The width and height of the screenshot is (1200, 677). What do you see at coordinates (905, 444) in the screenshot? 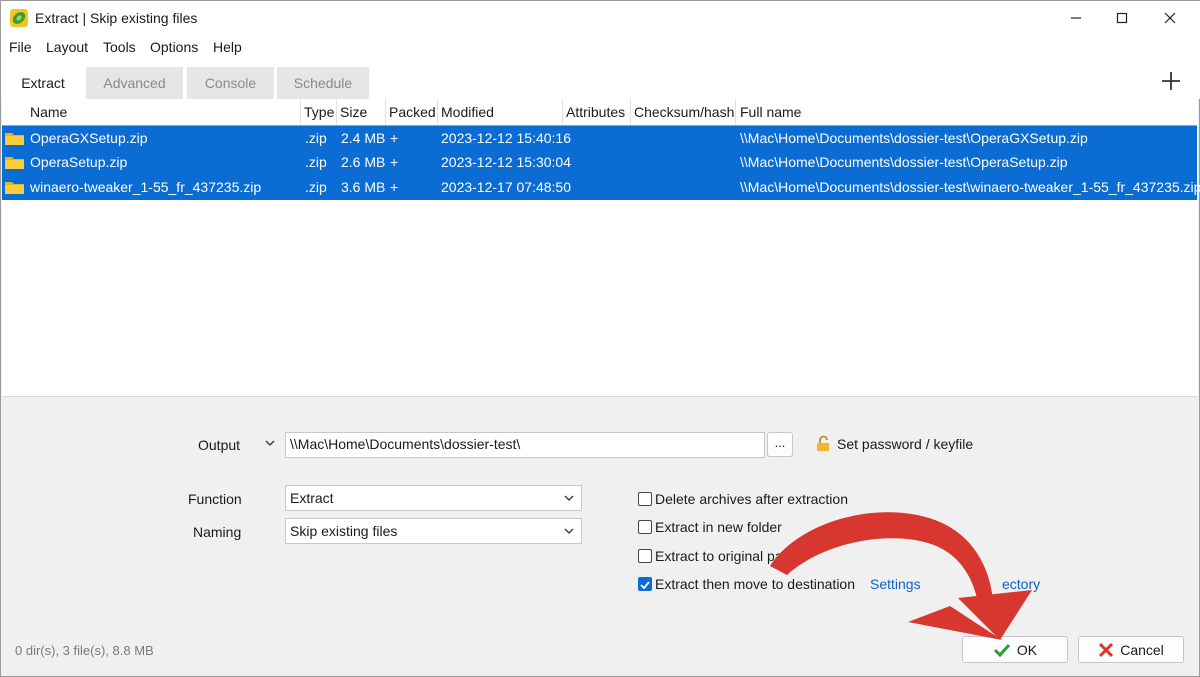
I see `set-password-link: Set password / keyfile` at bounding box center [905, 444].